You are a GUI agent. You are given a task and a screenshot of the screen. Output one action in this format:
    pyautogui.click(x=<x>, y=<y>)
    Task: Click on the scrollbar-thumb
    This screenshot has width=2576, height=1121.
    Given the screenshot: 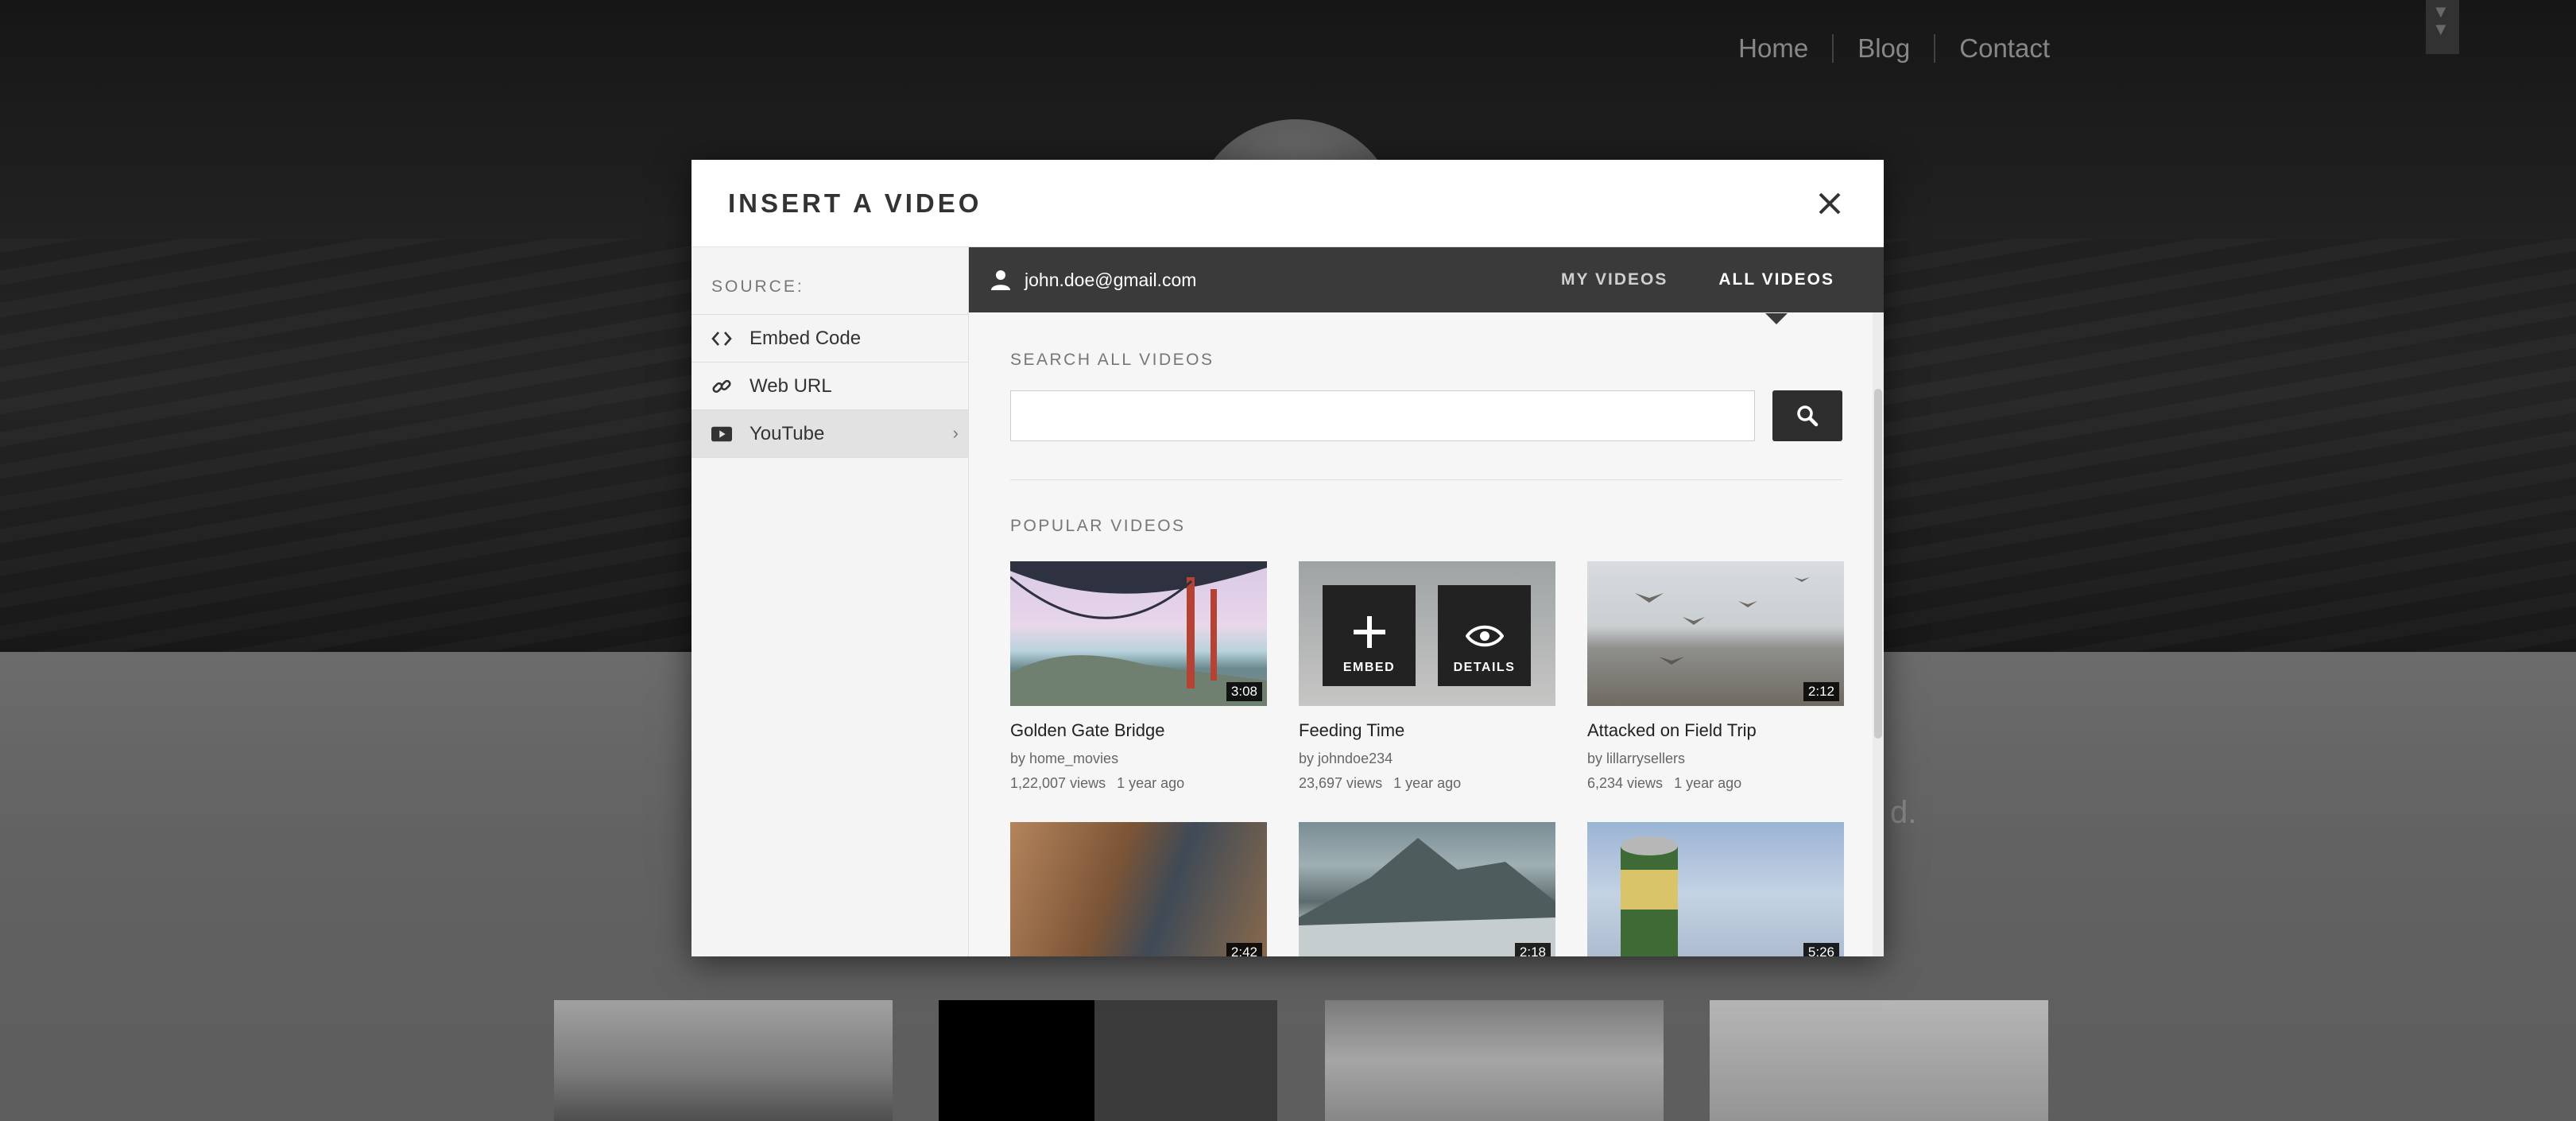 What is the action you would take?
    pyautogui.click(x=1878, y=564)
    